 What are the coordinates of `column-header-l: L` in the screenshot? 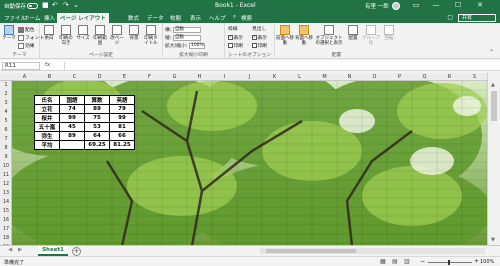 It's located at (299, 77).